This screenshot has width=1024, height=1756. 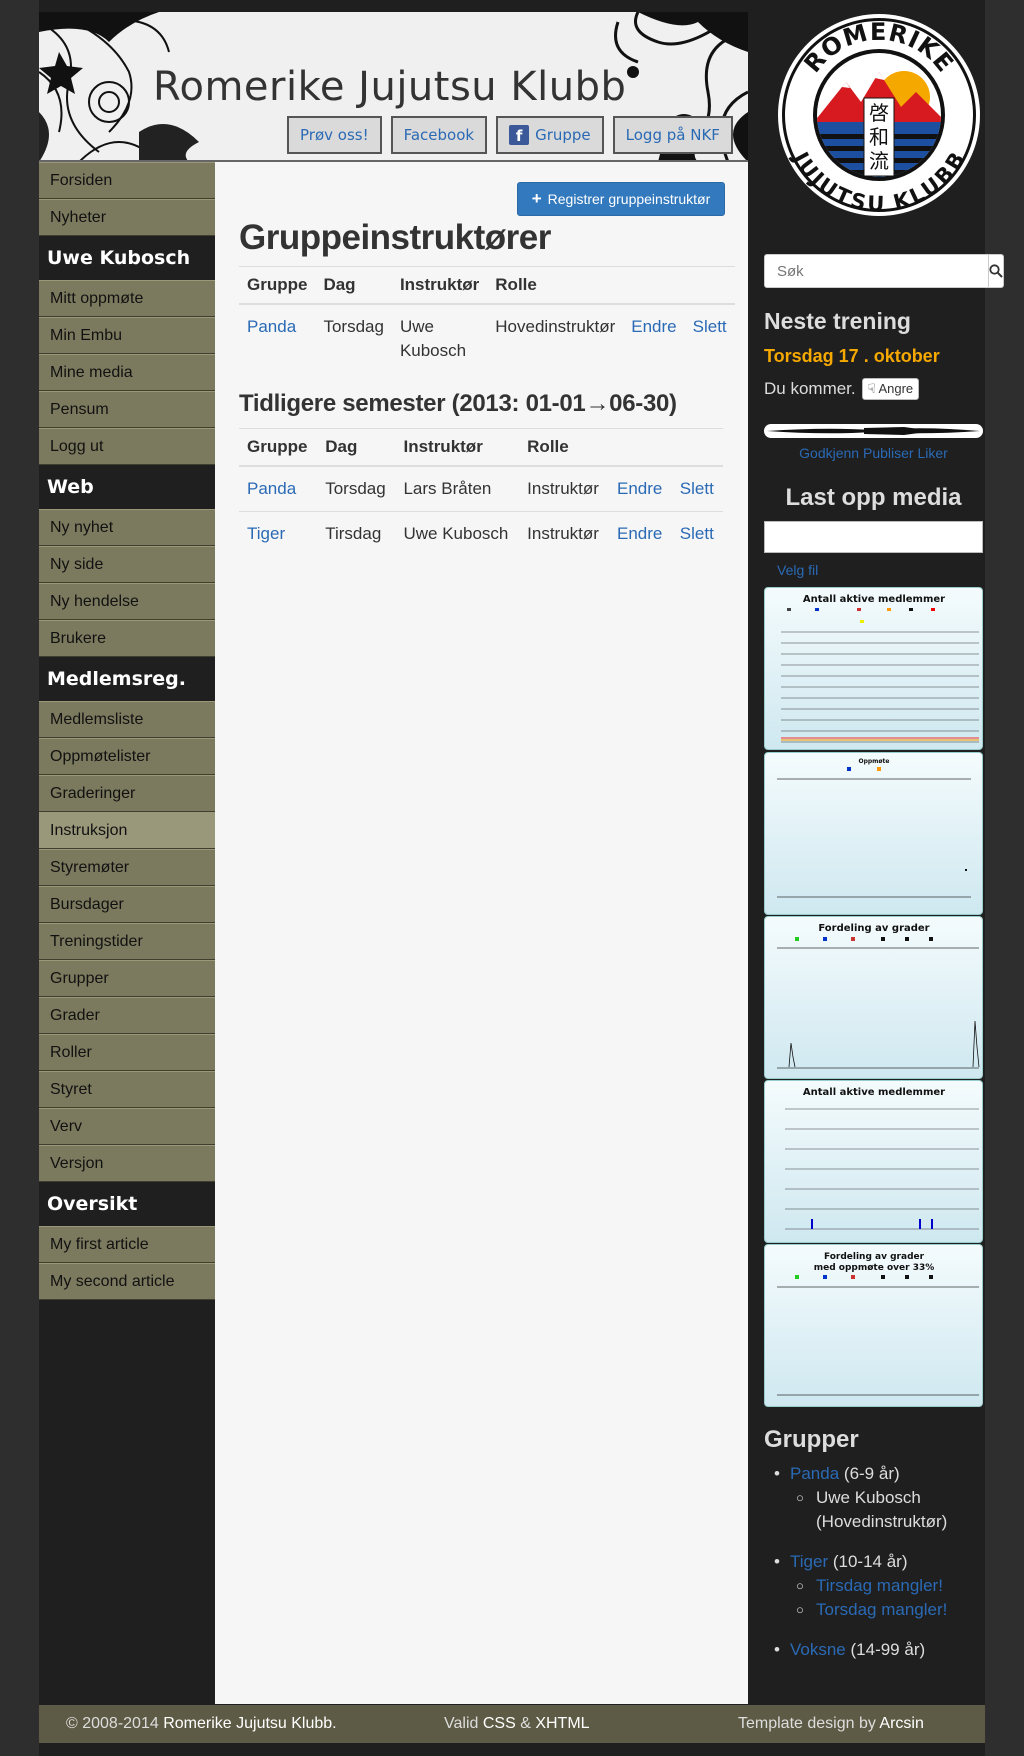 What do you see at coordinates (810, 388) in the screenshot?
I see `attending-text: Du kommer.` at bounding box center [810, 388].